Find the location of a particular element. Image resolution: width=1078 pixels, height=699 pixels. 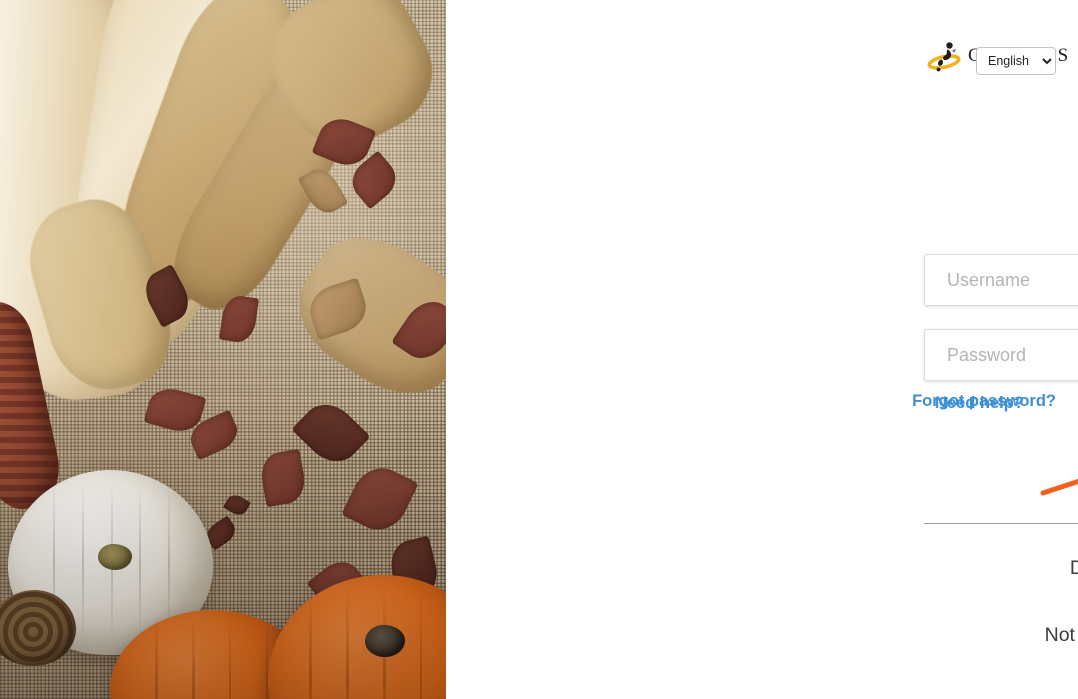

language-select: English is located at coordinates (1016, 61).